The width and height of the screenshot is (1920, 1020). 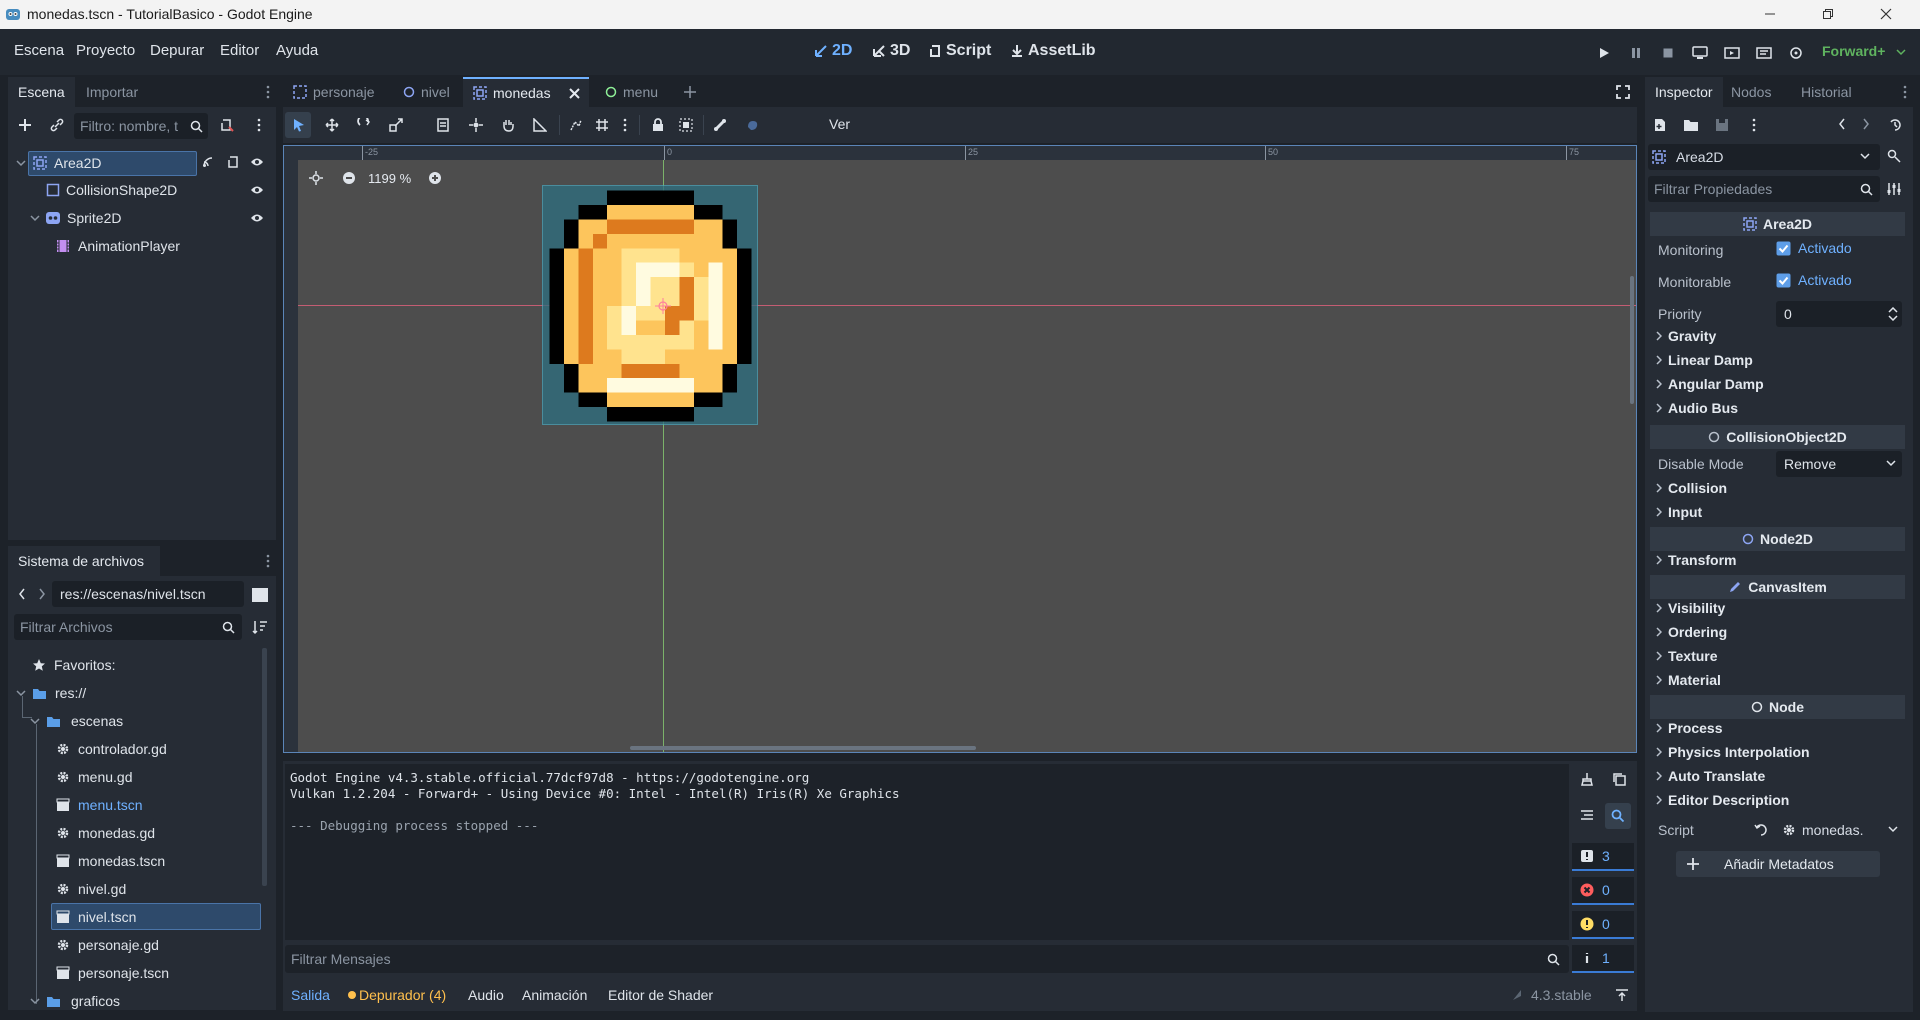 I want to click on play-icon, so click(x=1604, y=53).